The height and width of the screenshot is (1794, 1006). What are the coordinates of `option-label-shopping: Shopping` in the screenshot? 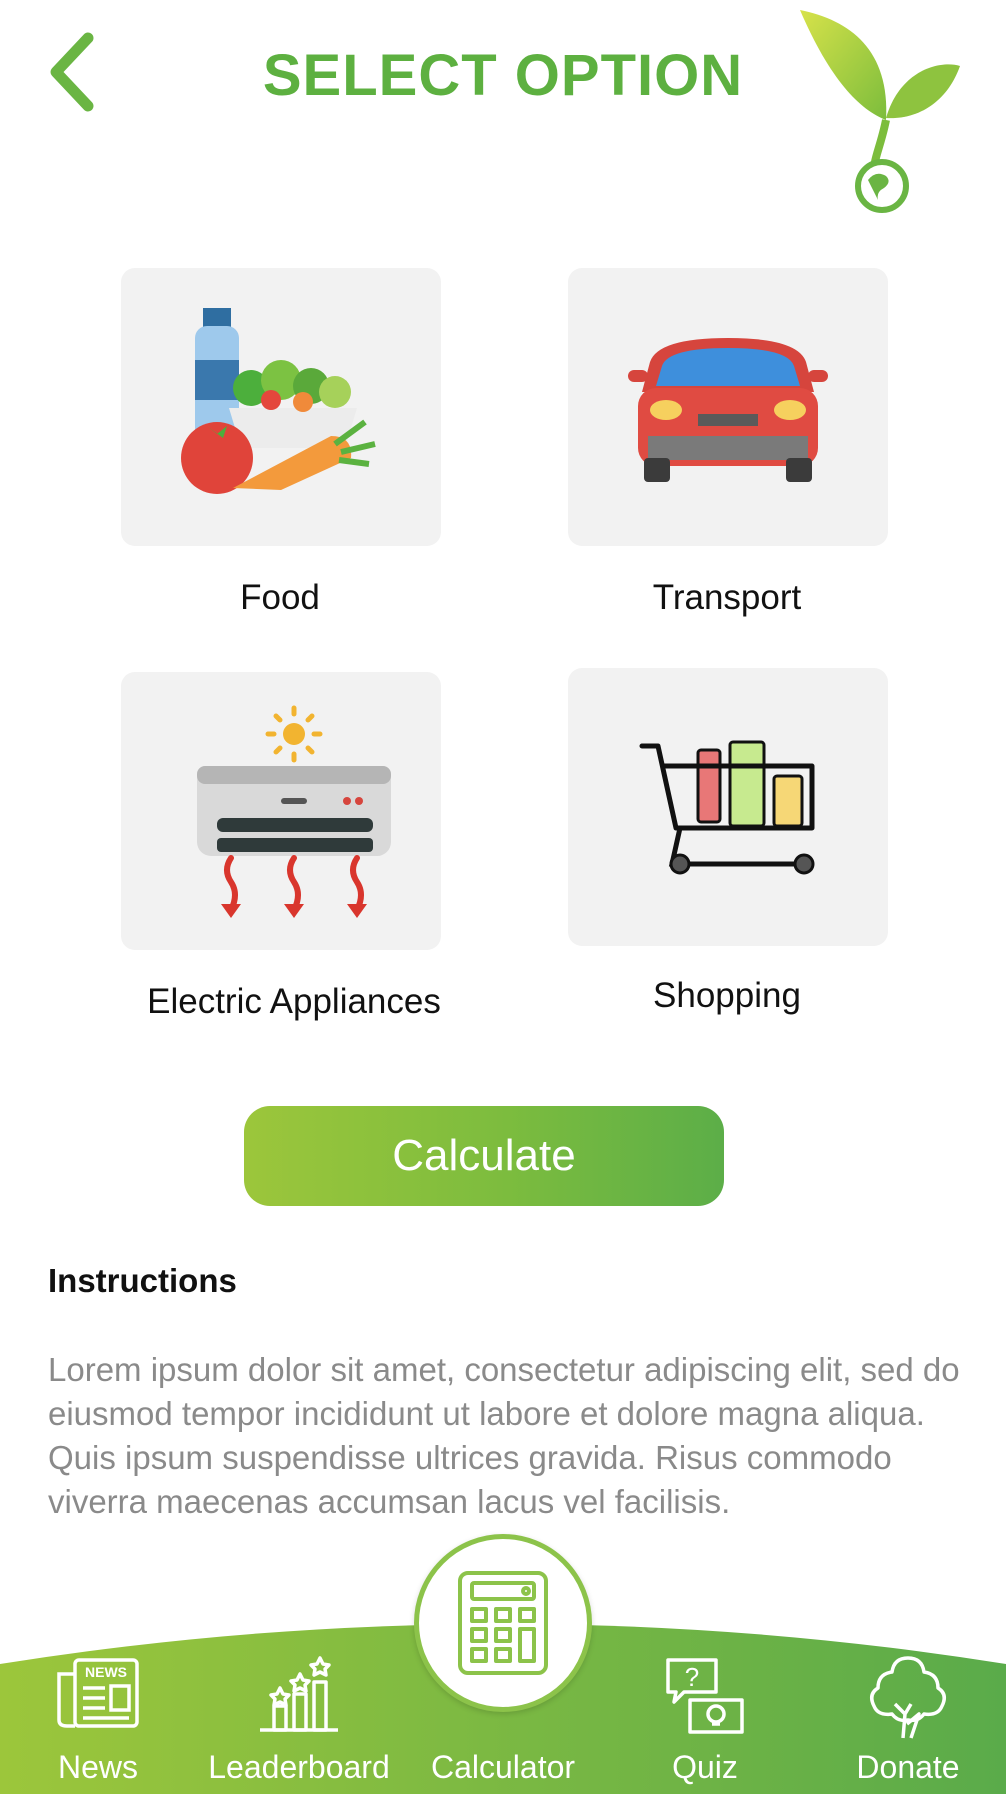 It's located at (727, 995).